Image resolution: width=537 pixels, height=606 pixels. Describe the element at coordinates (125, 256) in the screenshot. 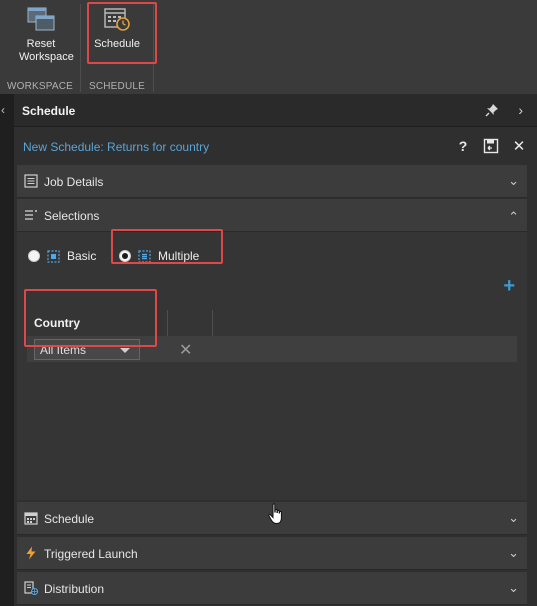

I see `multiple-radio` at that location.